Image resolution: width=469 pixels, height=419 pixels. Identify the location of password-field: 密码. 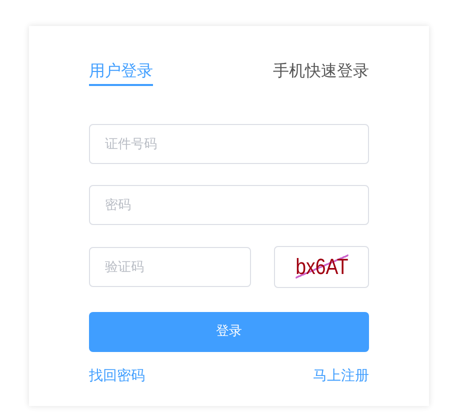
(229, 205).